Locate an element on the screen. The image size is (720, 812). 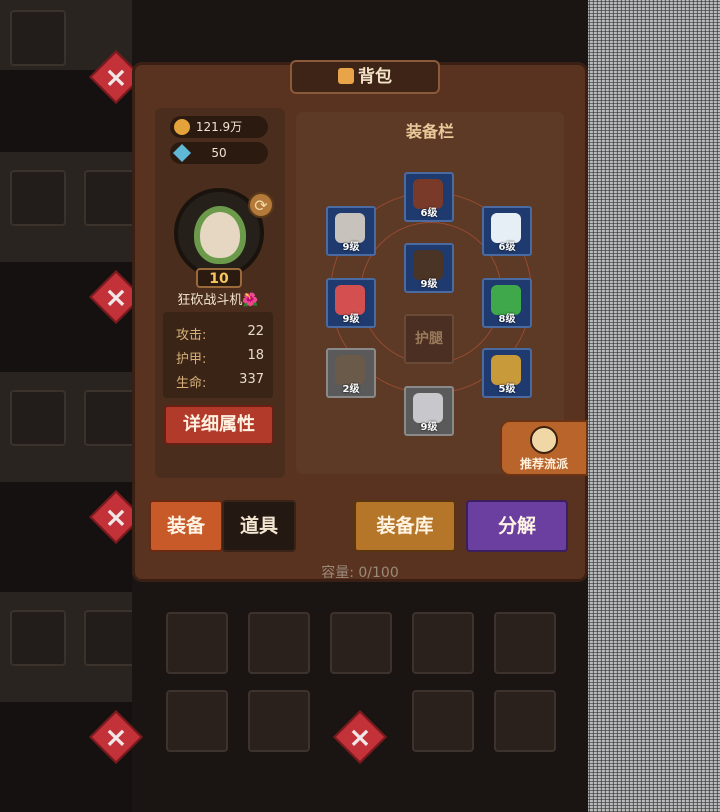
gem-counter: 50 is located at coordinates (219, 153).